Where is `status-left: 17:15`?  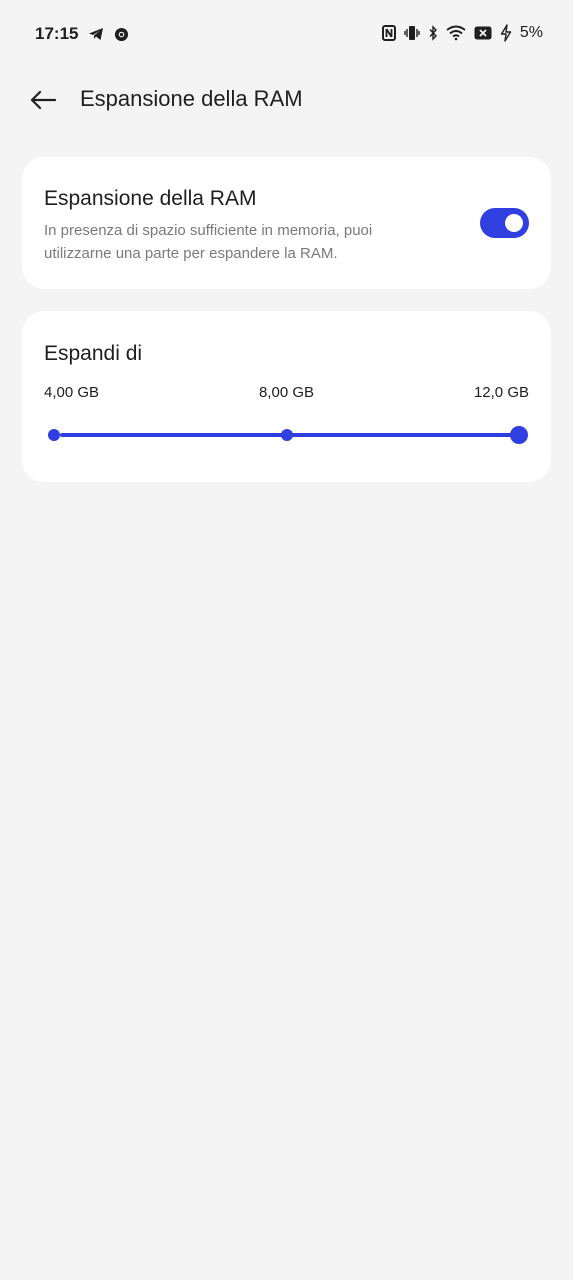
status-left: 17:15 is located at coordinates (82, 34).